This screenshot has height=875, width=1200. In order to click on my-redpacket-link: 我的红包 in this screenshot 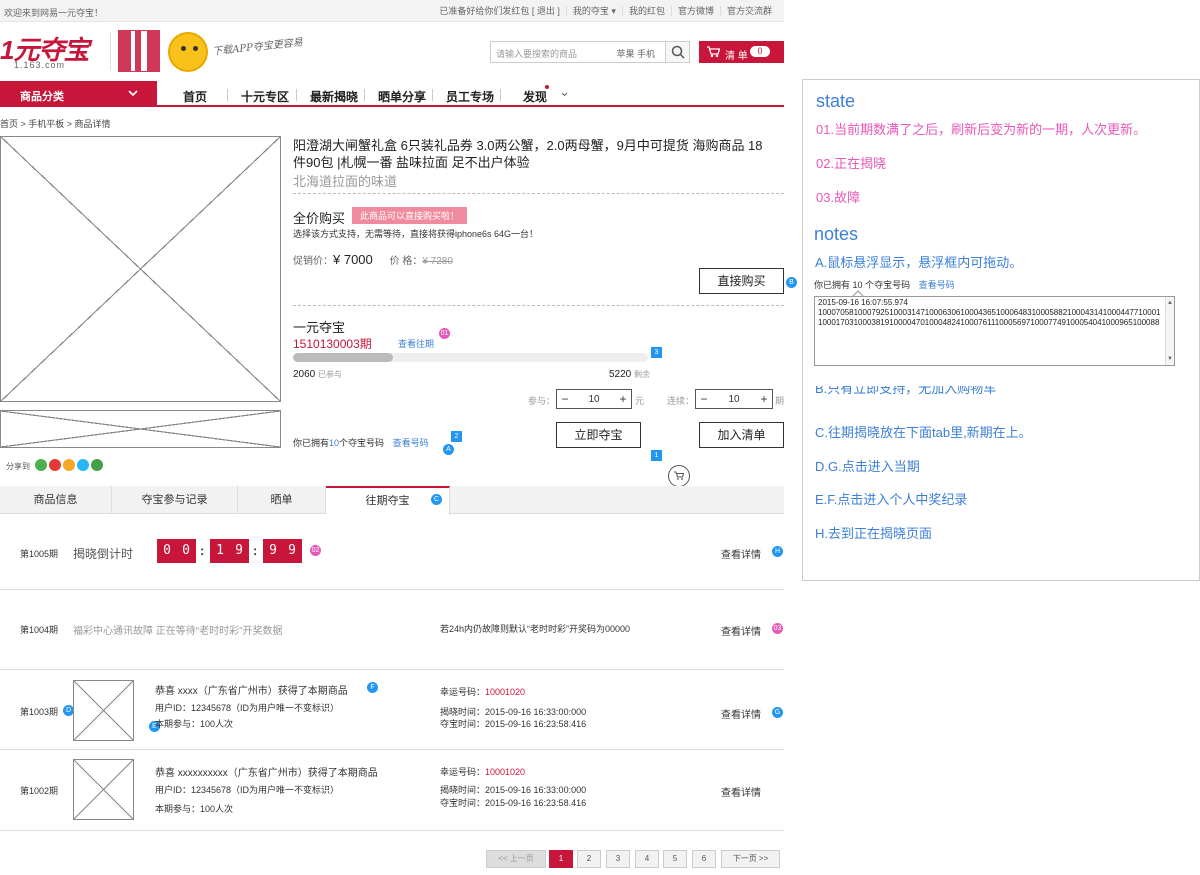, I will do `click(647, 11)`.